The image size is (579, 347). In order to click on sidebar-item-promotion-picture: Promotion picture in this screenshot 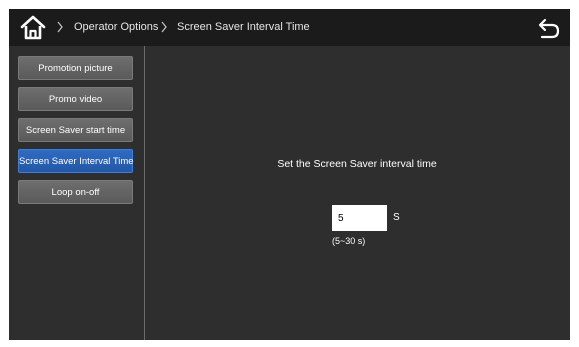, I will do `click(75, 68)`.